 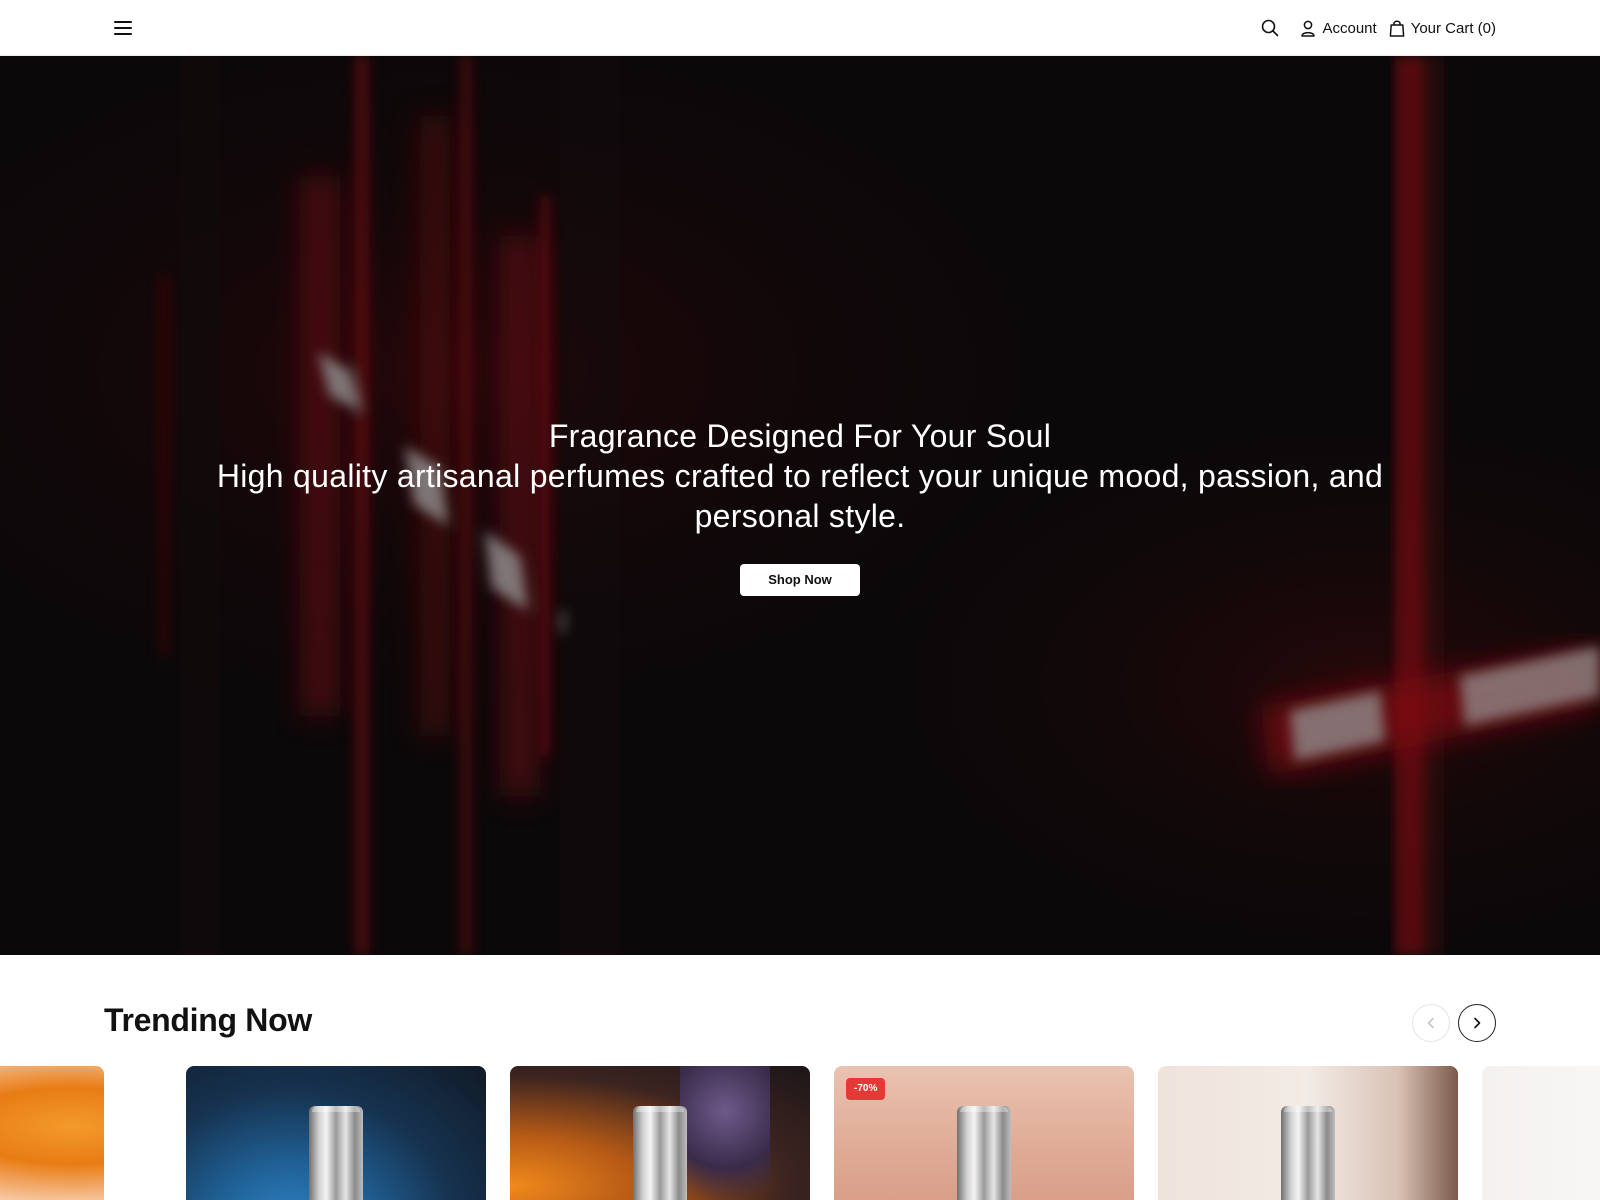 I want to click on product-card: -70%, so click(x=984, y=1133).